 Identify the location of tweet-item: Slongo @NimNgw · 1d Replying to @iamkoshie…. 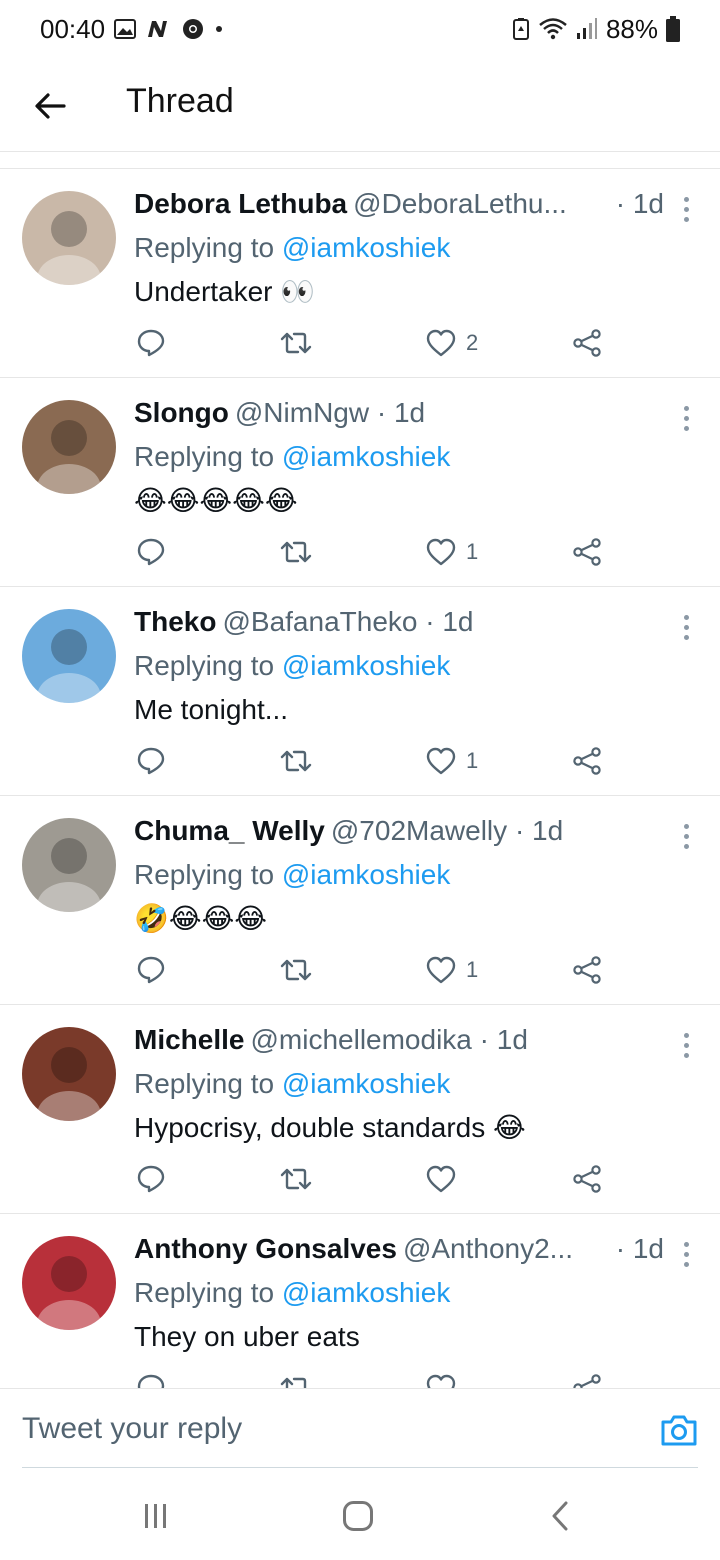
(360, 482).